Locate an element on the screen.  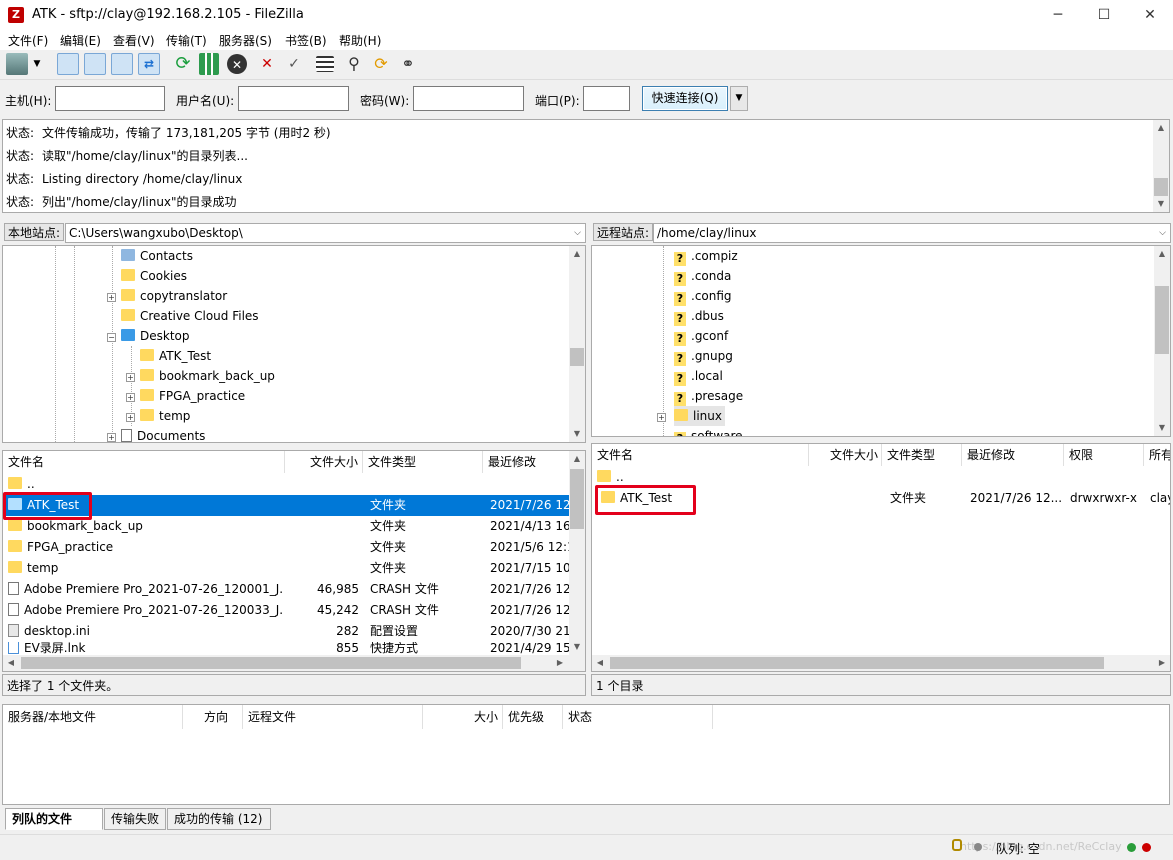
tree-item-copytranslator: copytranslator is located at coordinates (174, 296).